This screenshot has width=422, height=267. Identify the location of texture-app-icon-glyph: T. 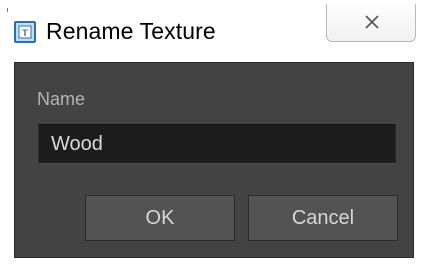
(25, 32).